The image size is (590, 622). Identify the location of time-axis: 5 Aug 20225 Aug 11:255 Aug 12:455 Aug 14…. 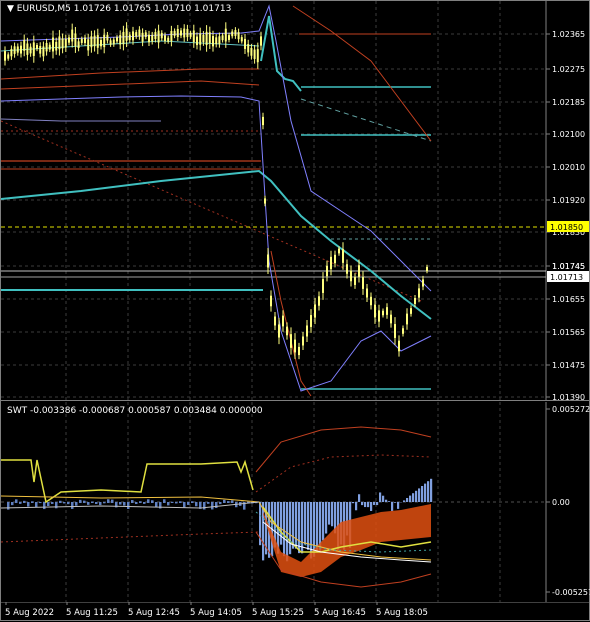
(295, 612).